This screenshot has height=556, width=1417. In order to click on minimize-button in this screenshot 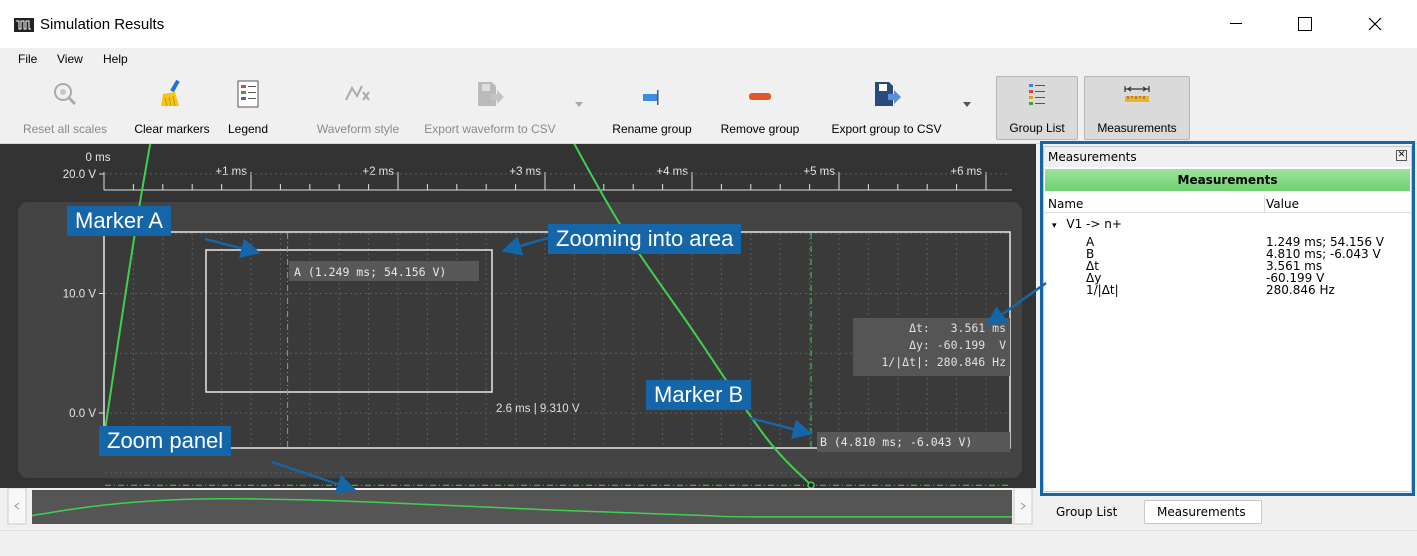, I will do `click(1236, 24)`.